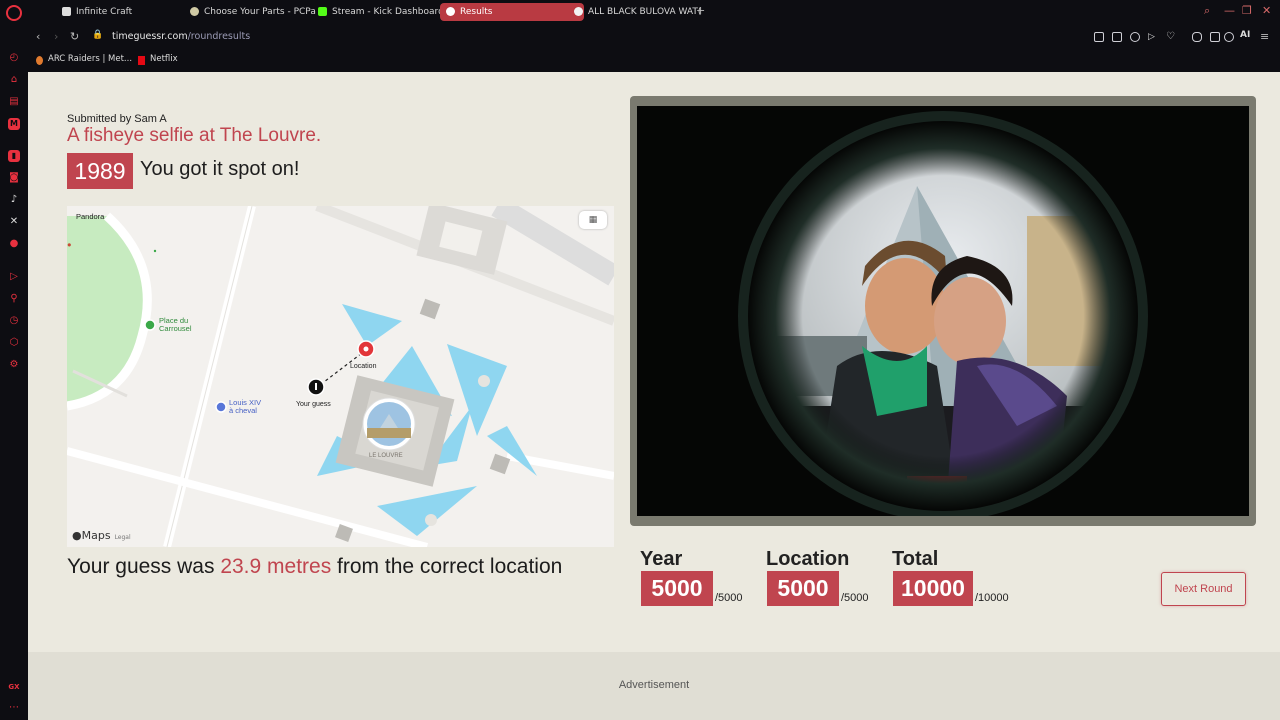  Describe the element at coordinates (661, 559) in the screenshot. I see `year-score-label: Year` at that location.